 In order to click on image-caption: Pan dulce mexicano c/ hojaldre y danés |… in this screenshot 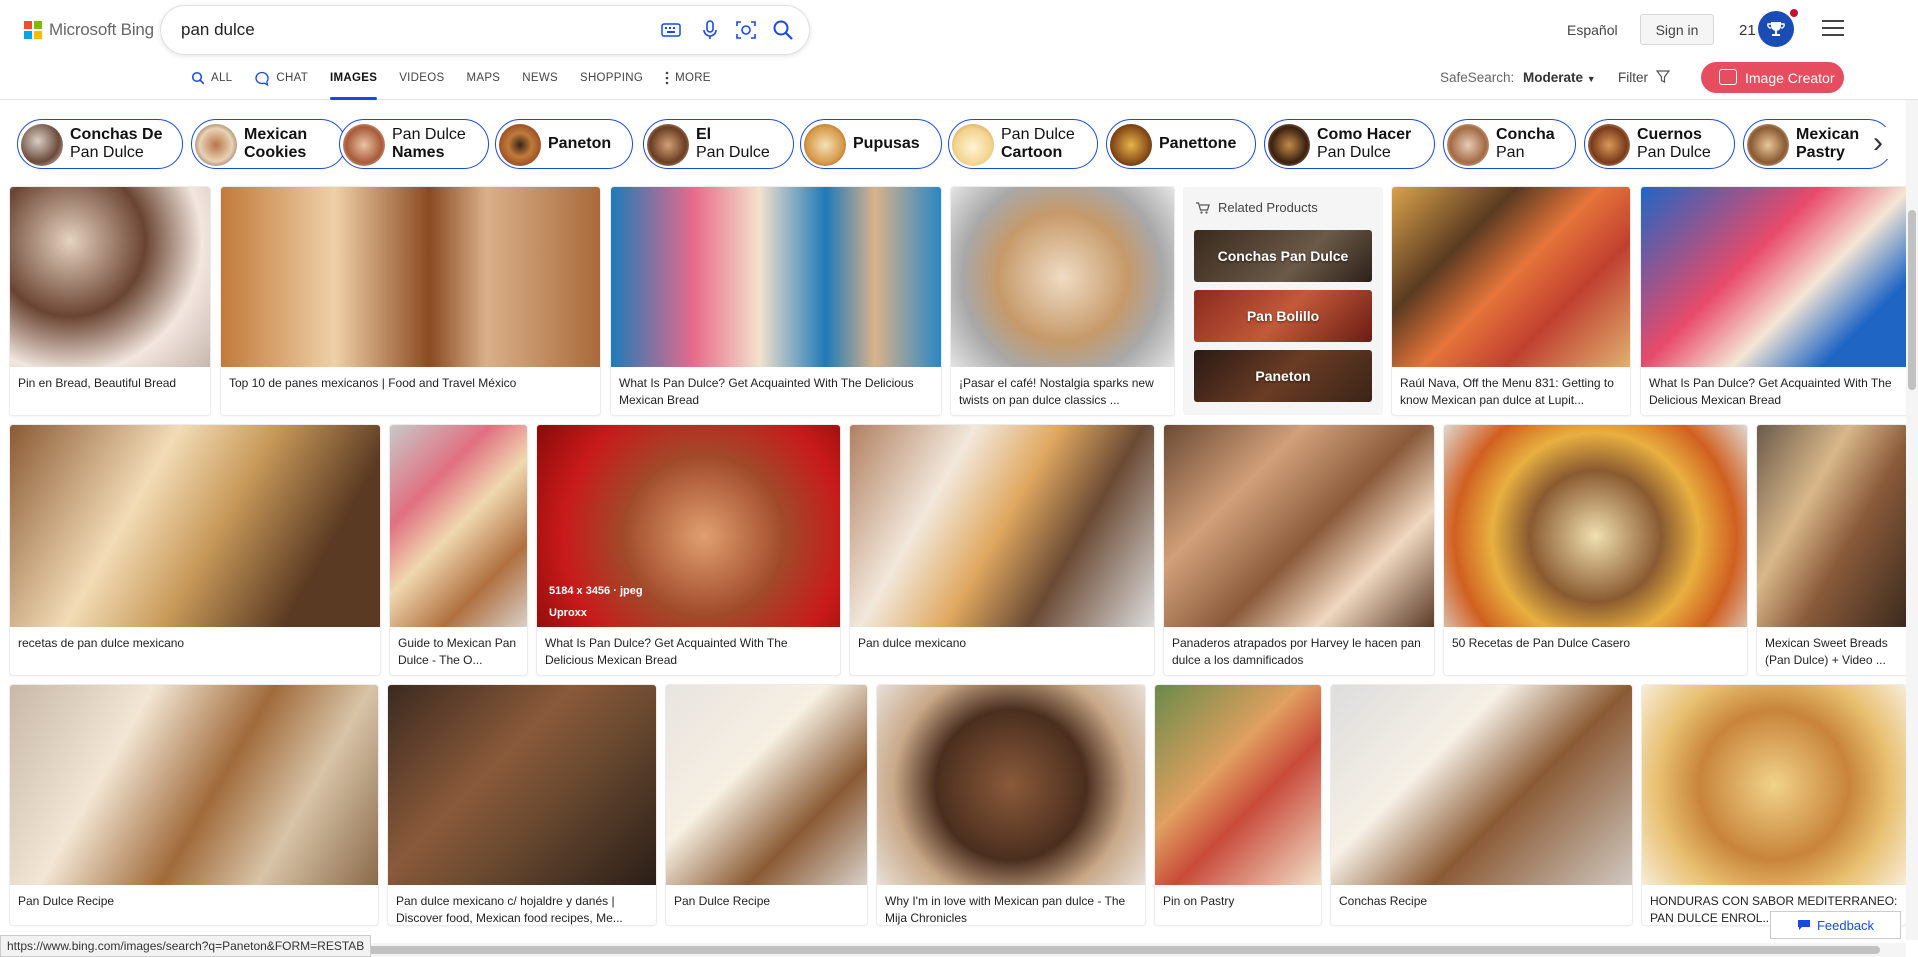, I will do `click(522, 909)`.